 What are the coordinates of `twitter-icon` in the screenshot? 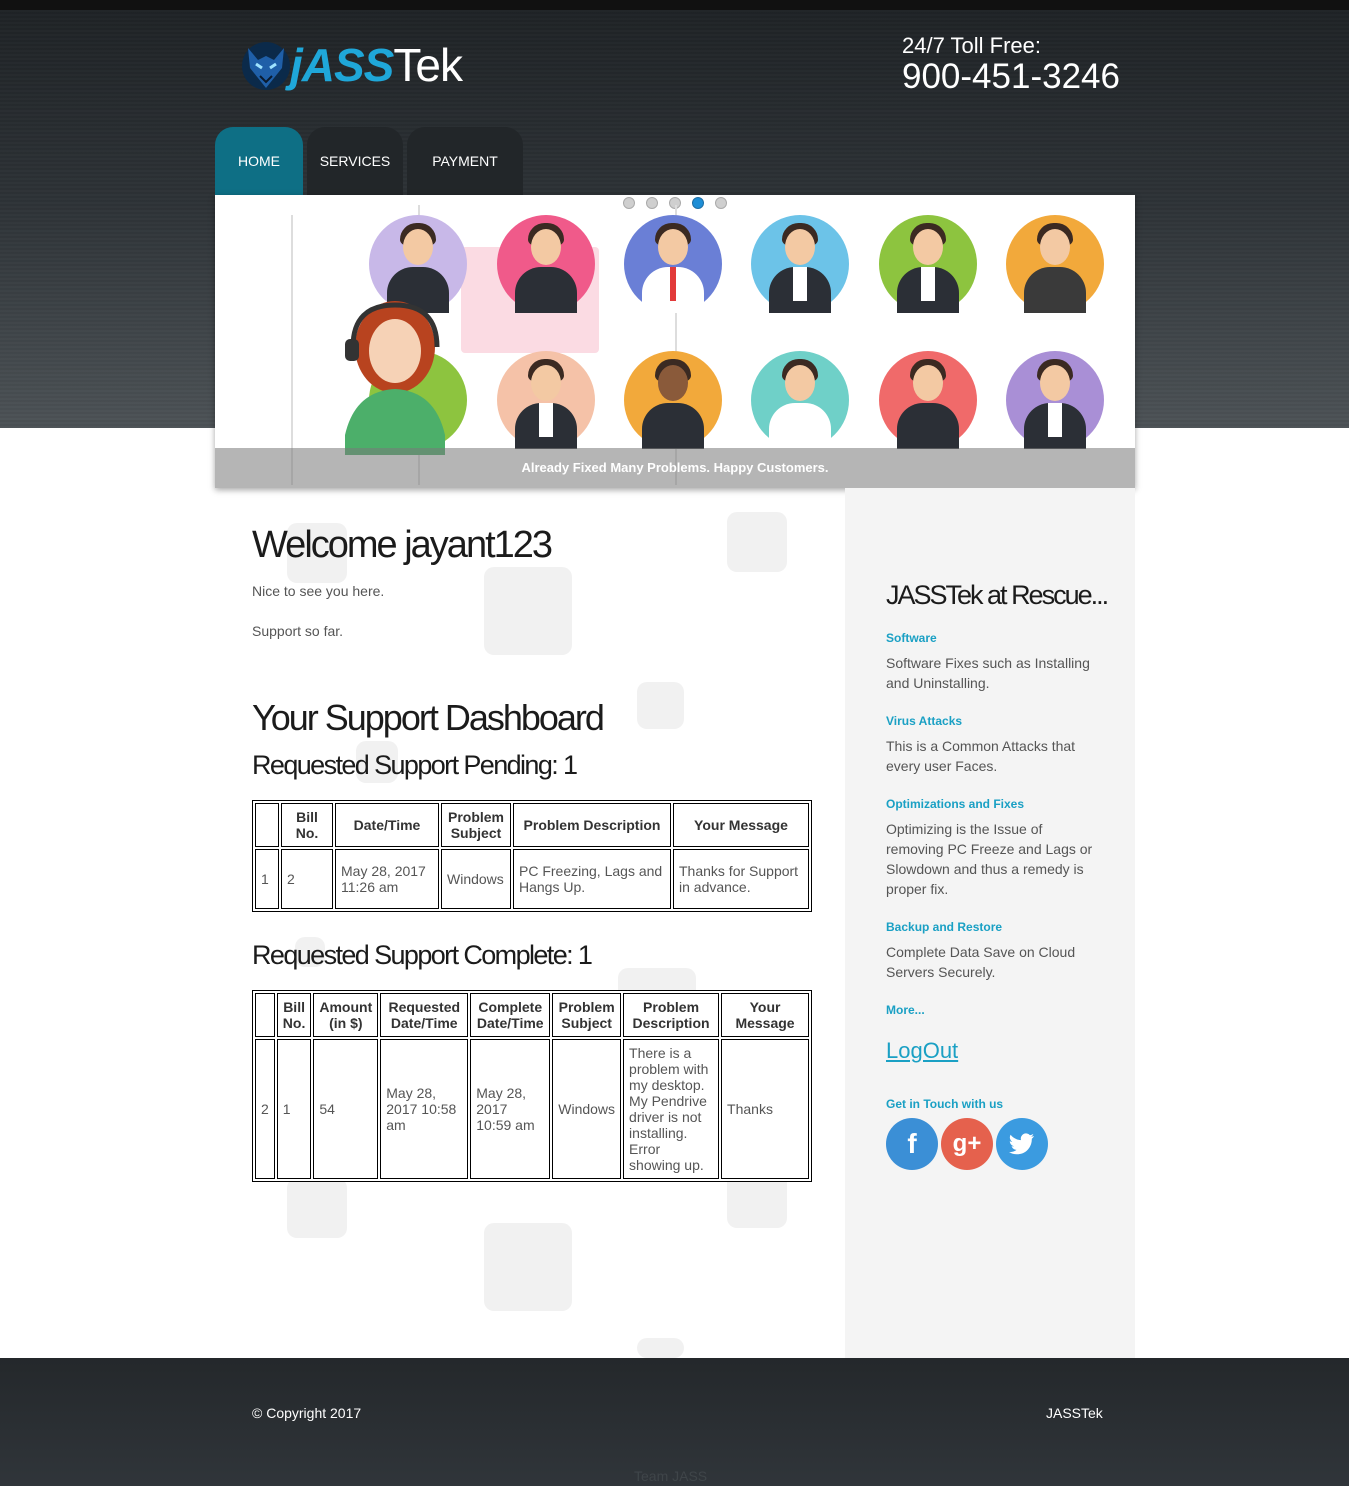 It's located at (1021, 1144).